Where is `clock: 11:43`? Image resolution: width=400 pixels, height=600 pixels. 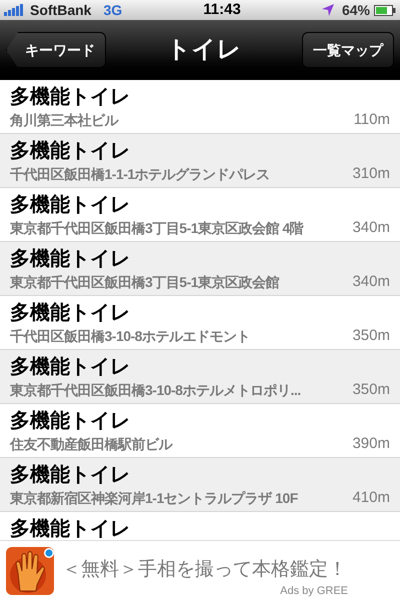
clock: 11:43 is located at coordinates (222, 10).